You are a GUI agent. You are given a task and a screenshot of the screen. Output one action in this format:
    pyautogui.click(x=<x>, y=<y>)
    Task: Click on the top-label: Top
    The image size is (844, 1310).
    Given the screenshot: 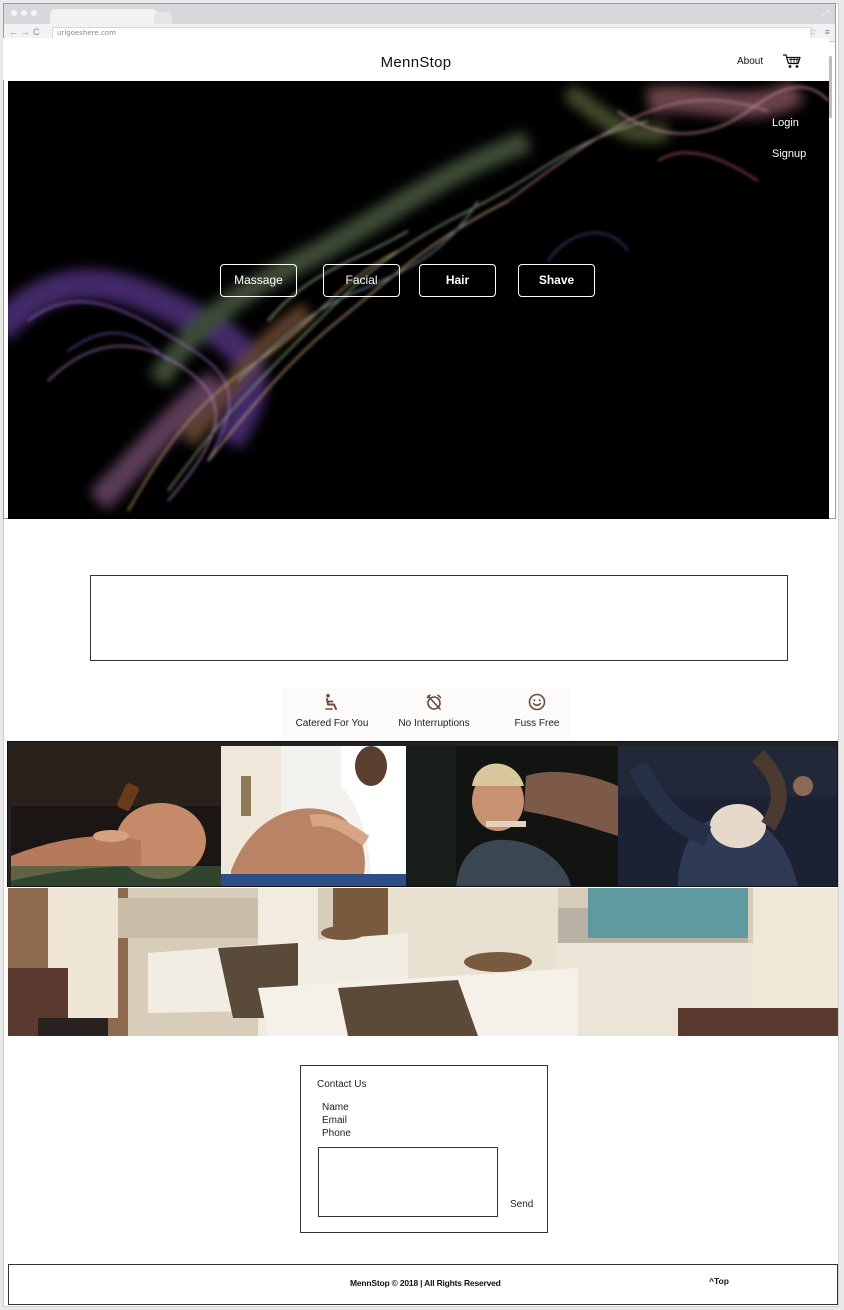 What is the action you would take?
    pyautogui.click(x=721, y=1281)
    